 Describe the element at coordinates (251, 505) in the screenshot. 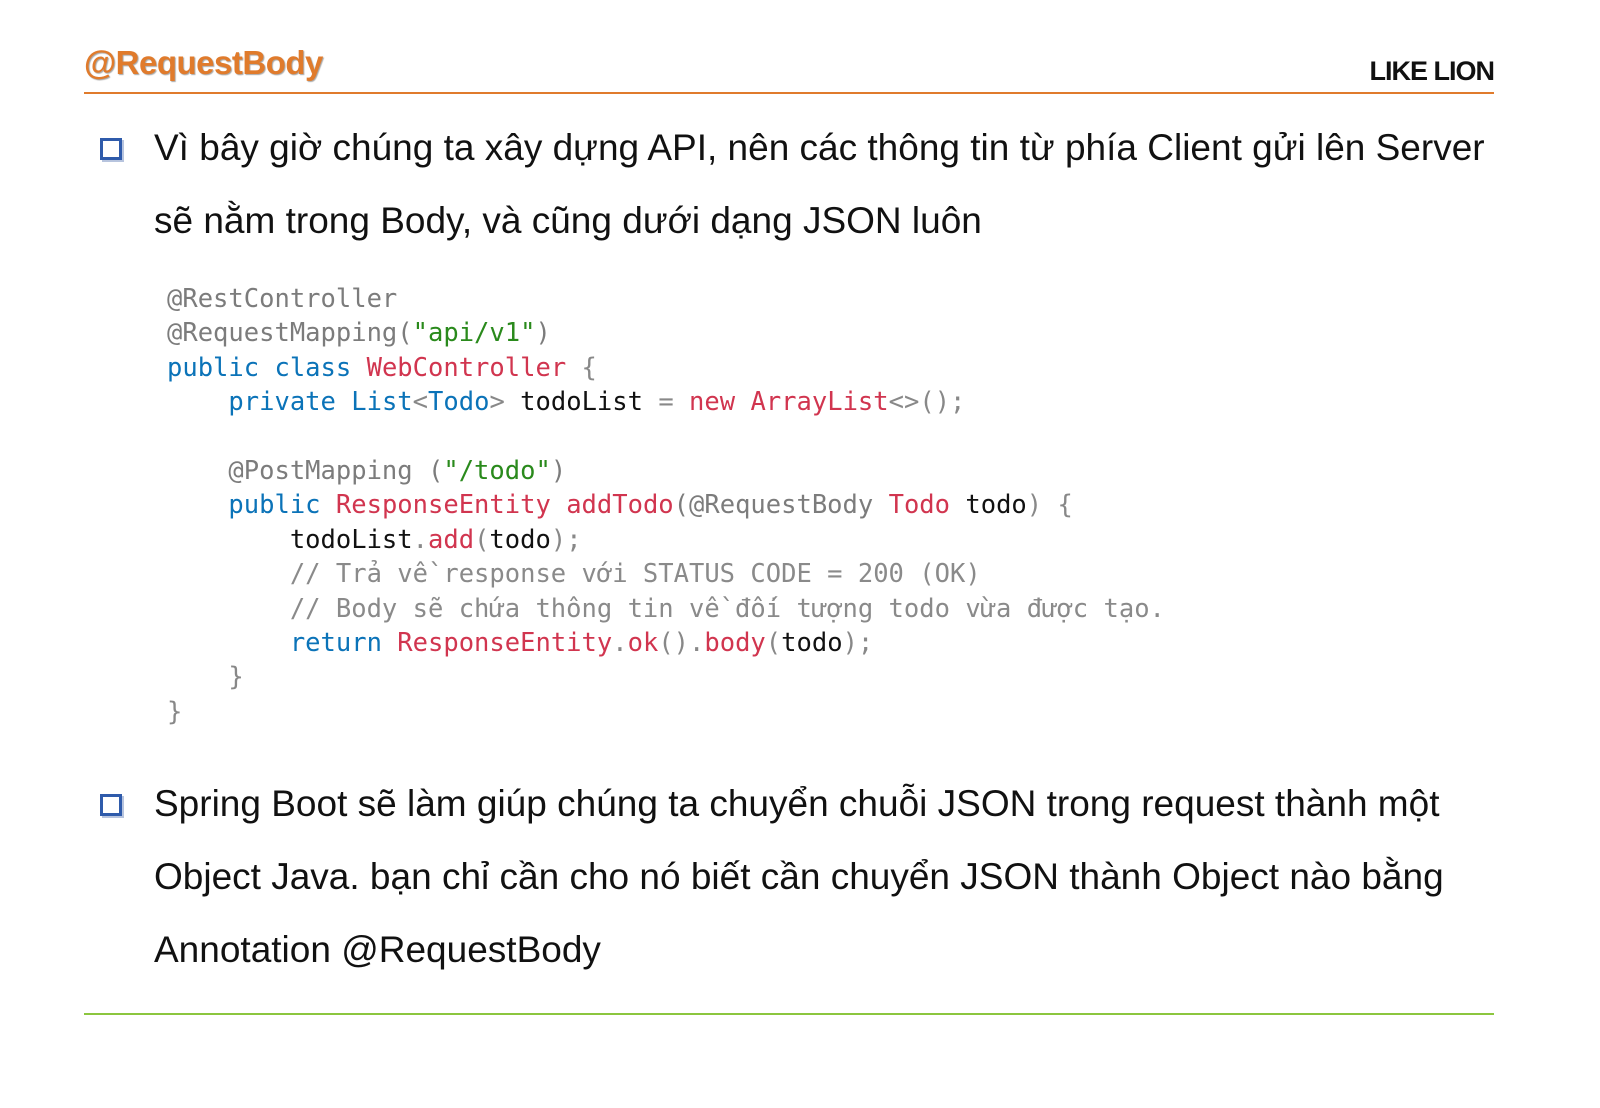

I see `code-token: public` at that location.